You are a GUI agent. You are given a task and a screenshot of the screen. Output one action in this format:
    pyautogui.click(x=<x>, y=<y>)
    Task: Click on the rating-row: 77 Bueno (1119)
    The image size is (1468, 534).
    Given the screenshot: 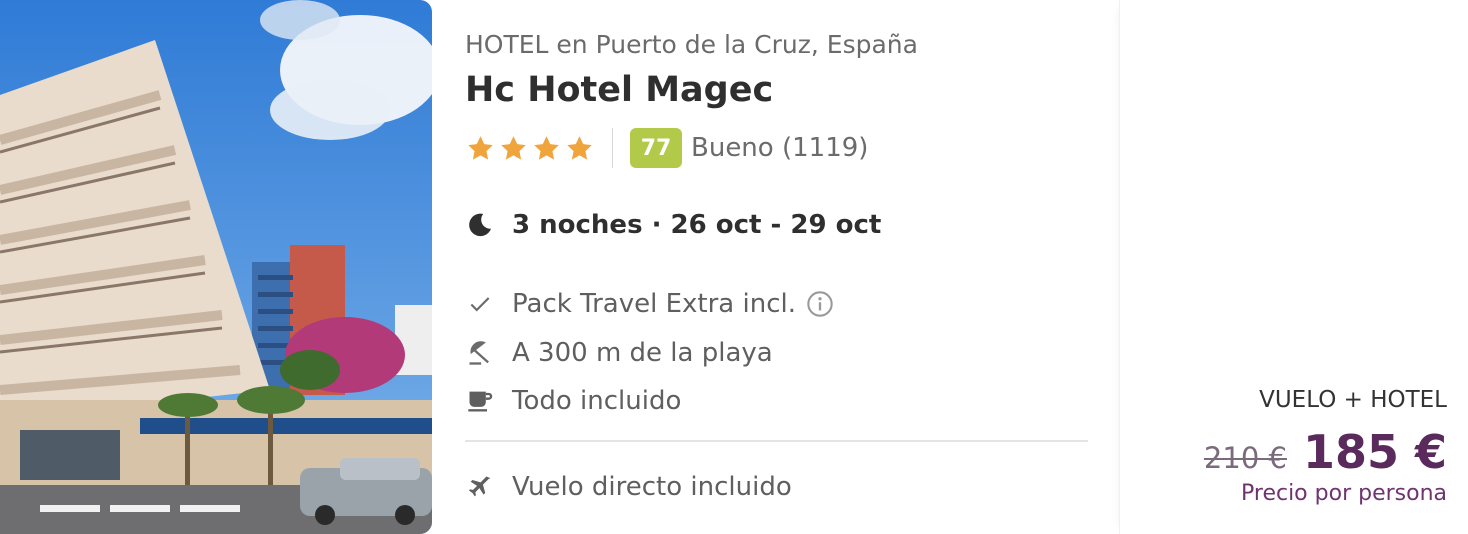 What is the action you would take?
    pyautogui.click(x=666, y=148)
    